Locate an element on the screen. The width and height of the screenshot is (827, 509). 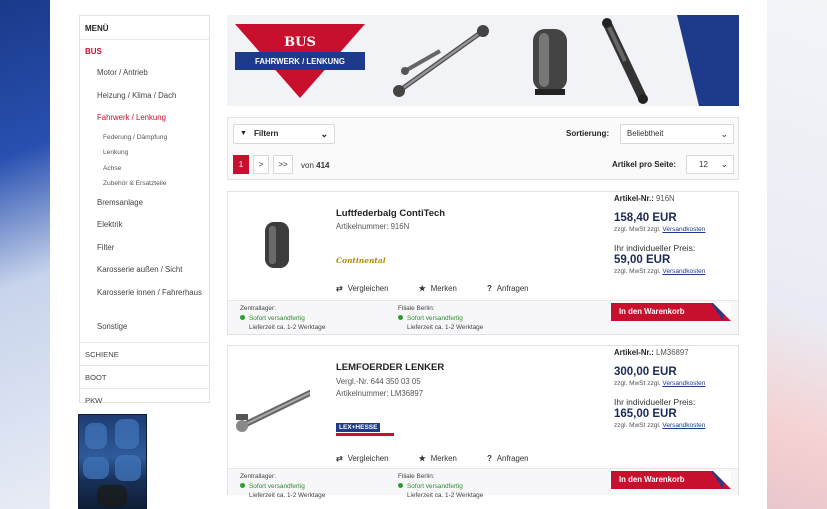
menu-title: MENÜ is located at coordinates (144, 28).